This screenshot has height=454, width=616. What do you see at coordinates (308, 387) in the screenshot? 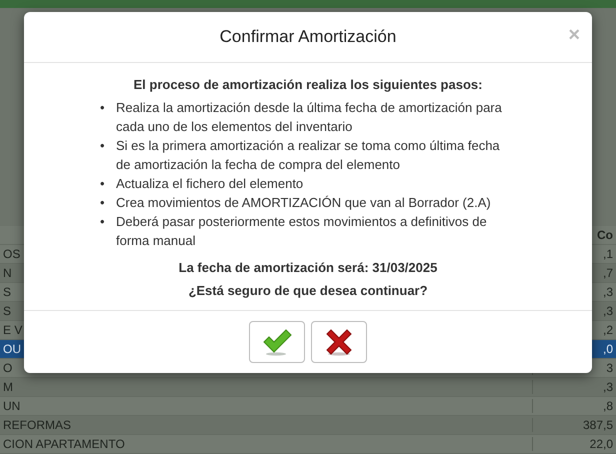
I see `table-row: M ,3` at bounding box center [308, 387].